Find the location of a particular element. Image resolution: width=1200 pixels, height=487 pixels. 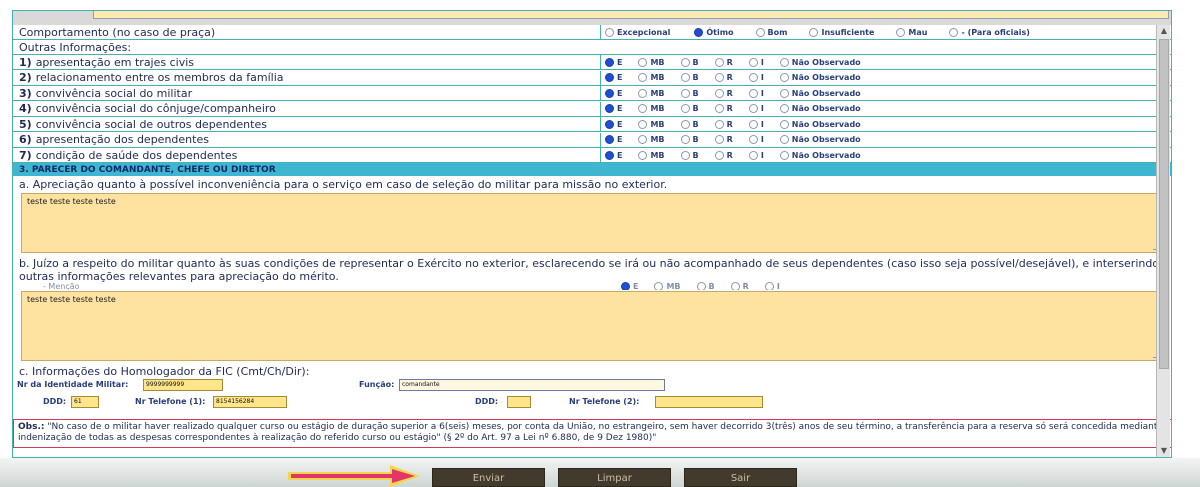

behavior-option-otimo: Ótimo is located at coordinates (714, 32).